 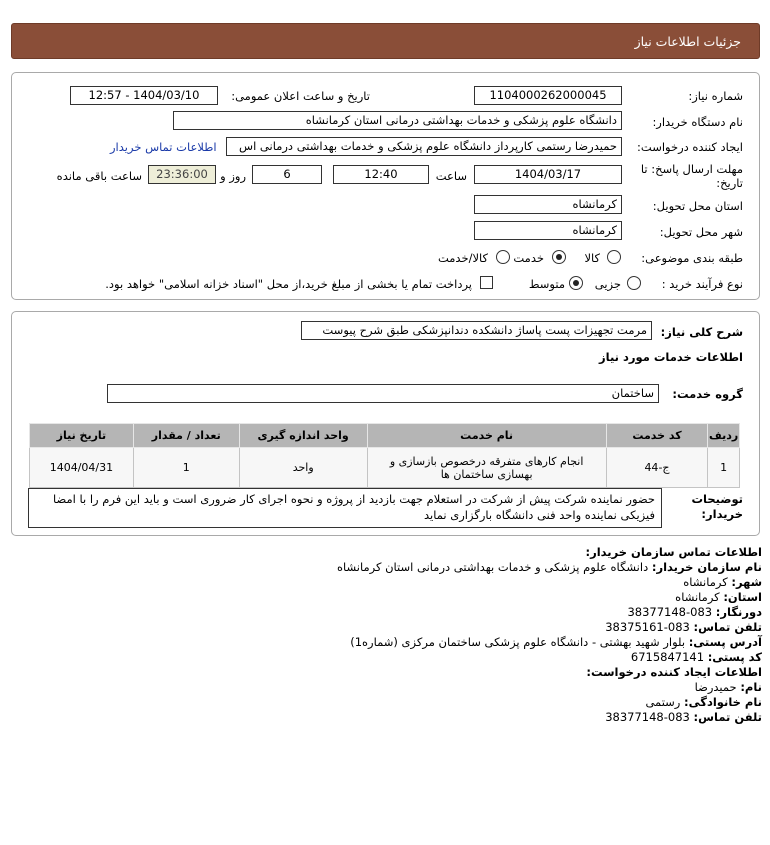 What do you see at coordinates (718, 597) in the screenshot?
I see `contact-province: استان: کرمانشاه` at bounding box center [718, 597].